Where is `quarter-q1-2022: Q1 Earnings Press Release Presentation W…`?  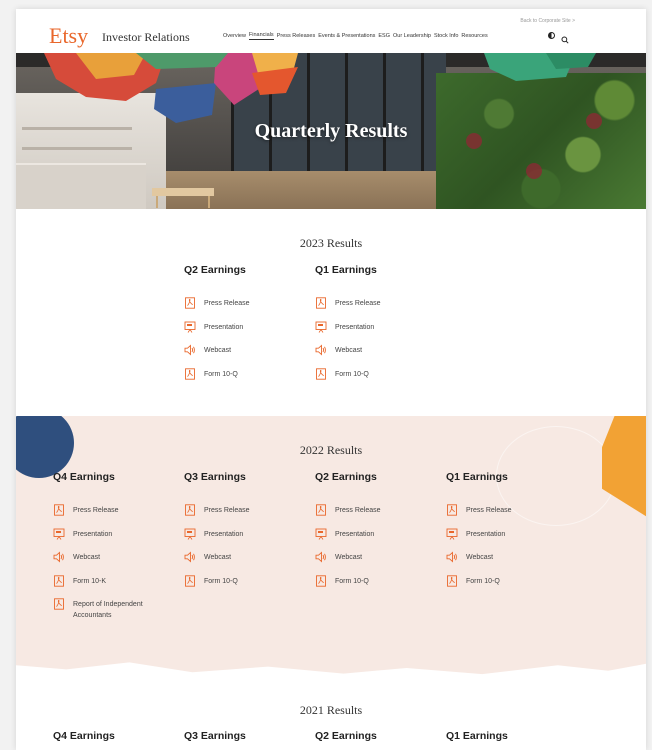 quarter-q1-2022: Q1 Earnings Press Release Presentation W… is located at coordinates (508, 535).